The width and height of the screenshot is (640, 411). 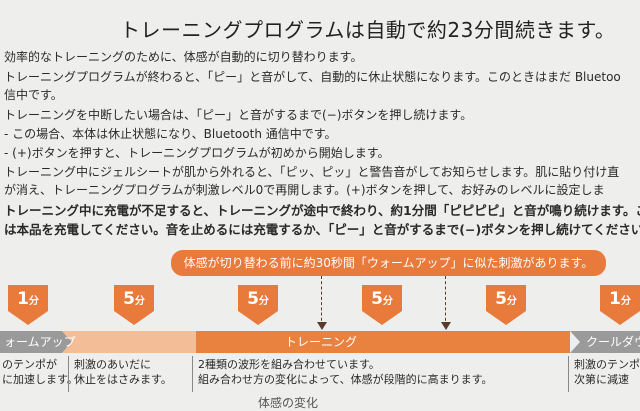 What do you see at coordinates (288, 403) in the screenshot?
I see `sensation-change-caption: 体感の変化` at bounding box center [288, 403].